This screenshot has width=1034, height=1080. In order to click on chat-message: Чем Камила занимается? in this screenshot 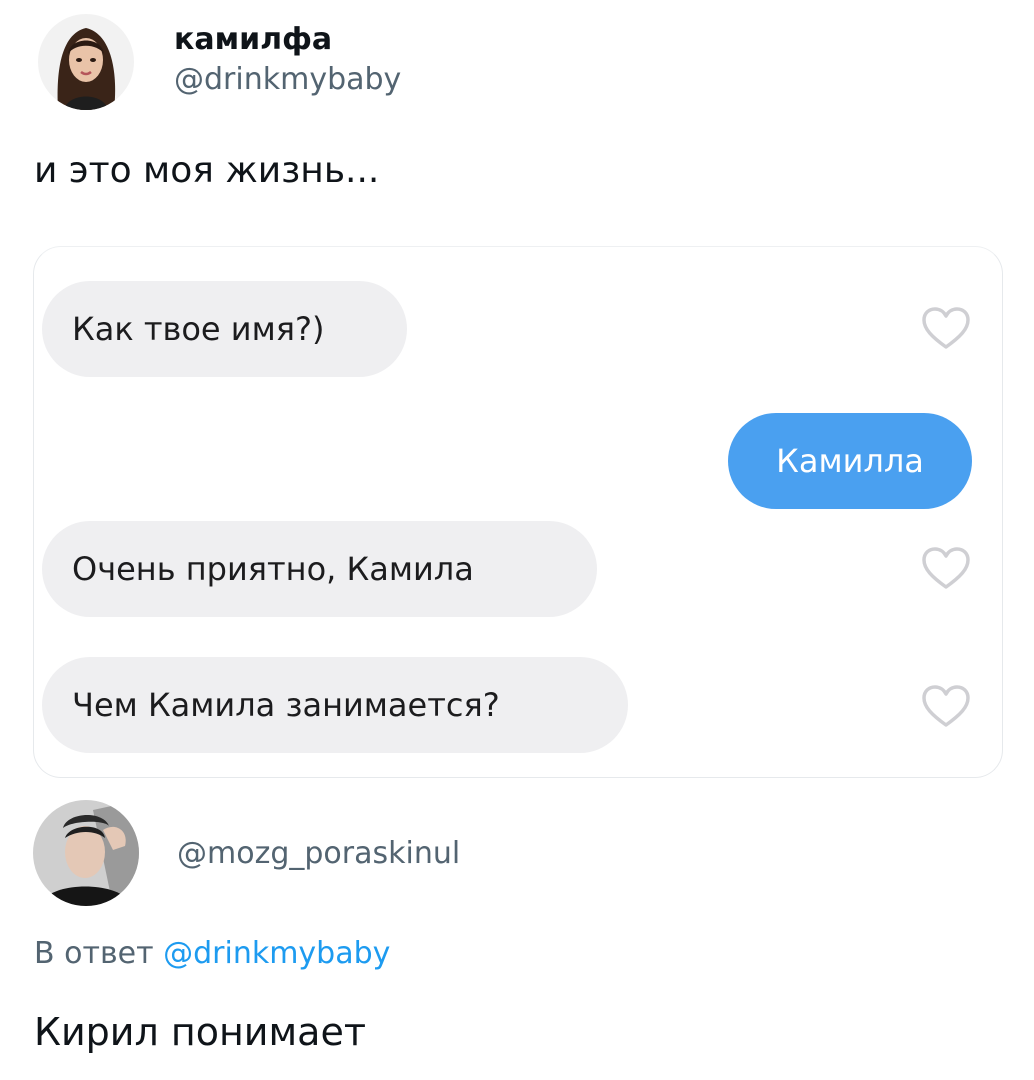, I will do `click(335, 705)`.